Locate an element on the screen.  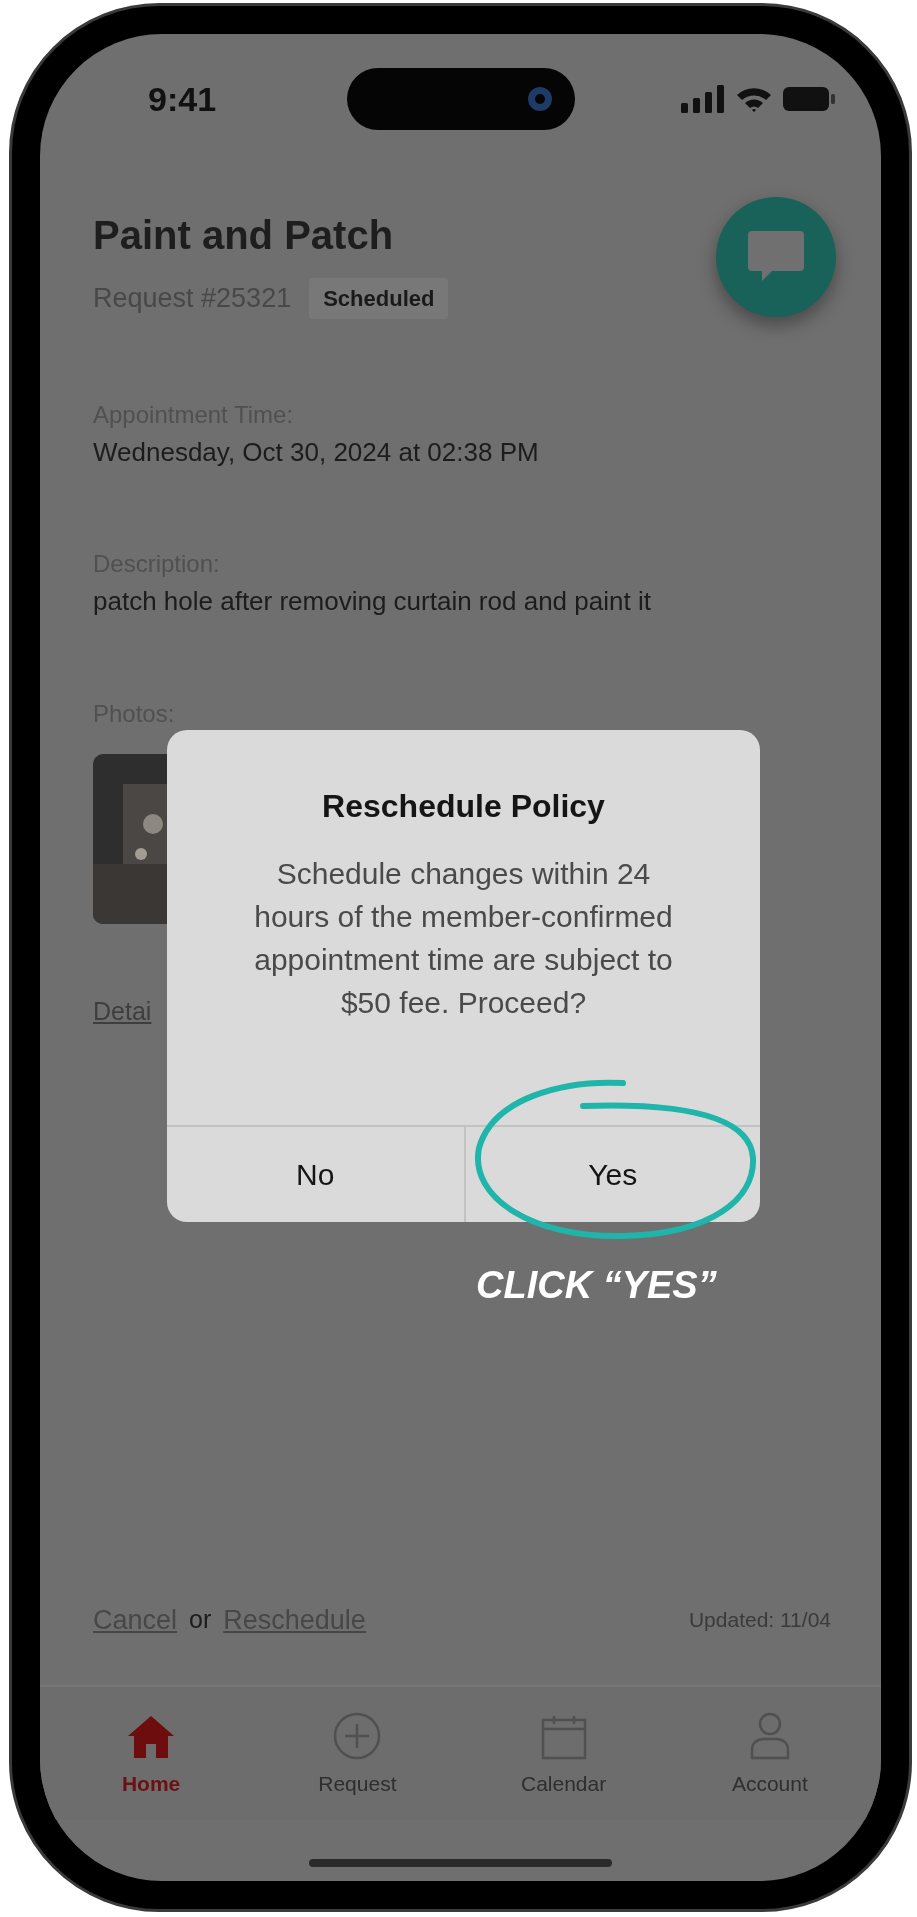
dialog-message: Schedule changes within 24 hours of the member-confirmed appointment time are subject to $50 fee. Proceed? is located at coordinates (463, 938).